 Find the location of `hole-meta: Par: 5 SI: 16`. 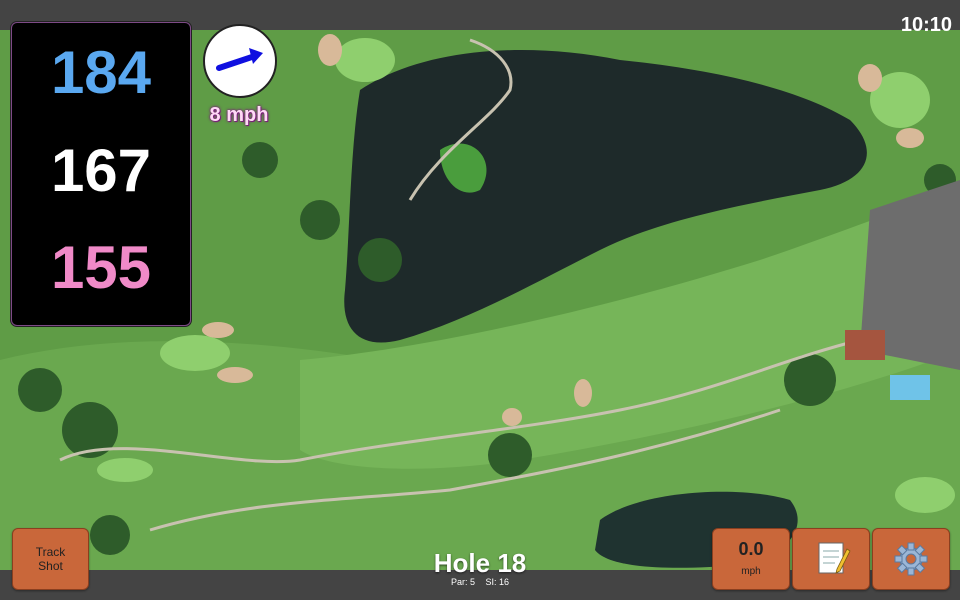

hole-meta: Par: 5 SI: 16 is located at coordinates (480, 582).